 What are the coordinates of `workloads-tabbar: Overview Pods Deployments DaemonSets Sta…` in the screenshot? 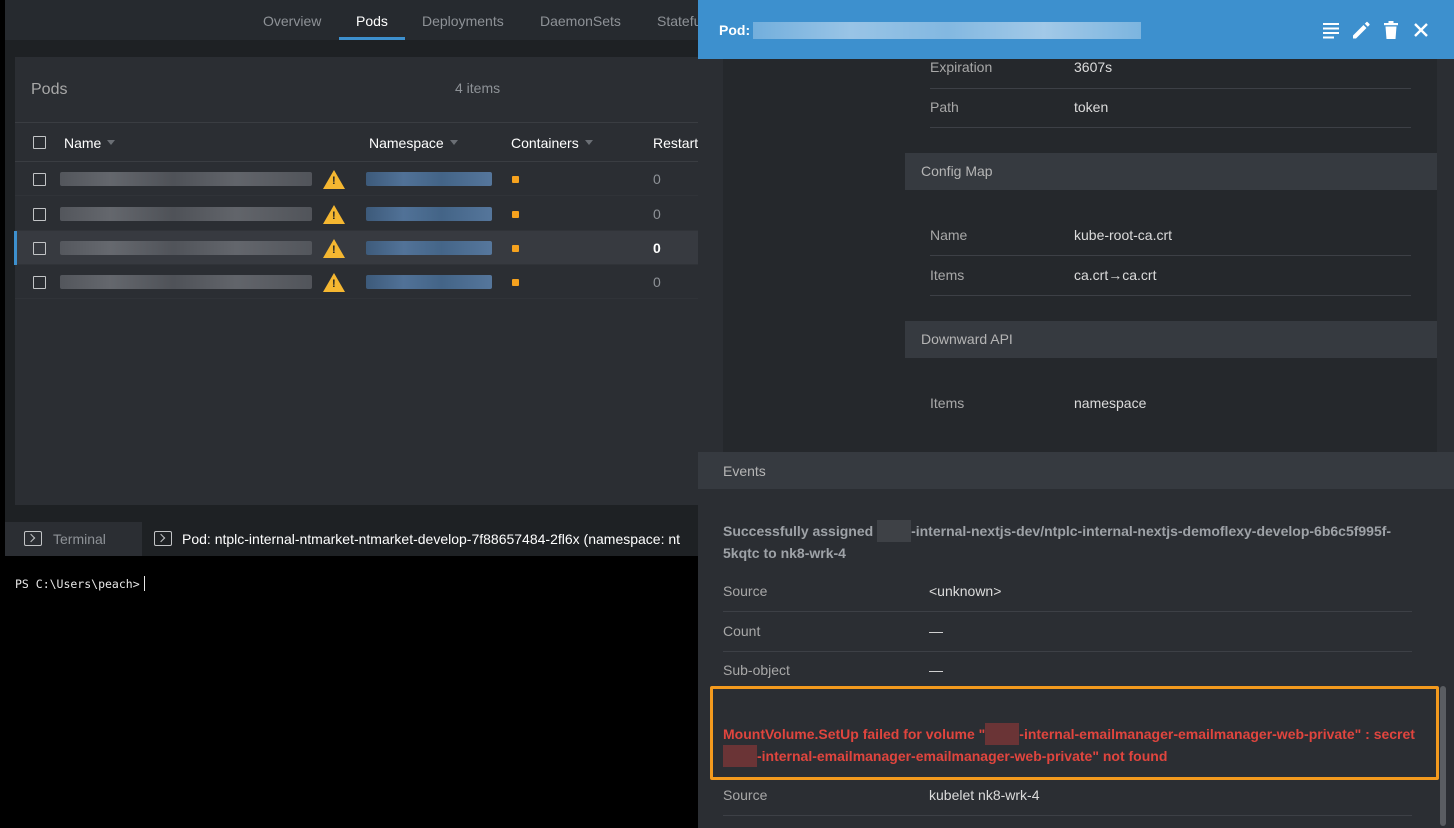 It's located at (351, 20).